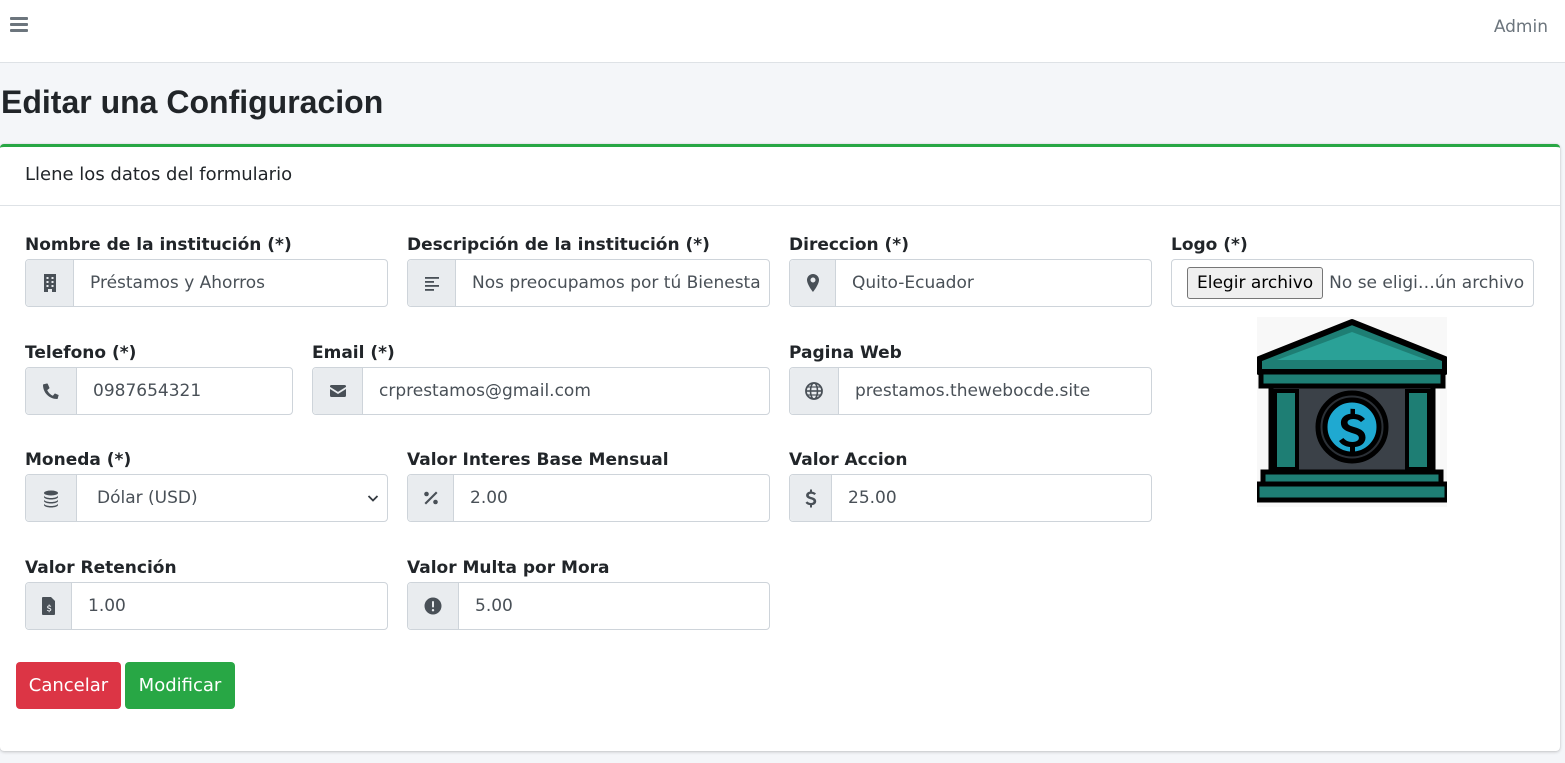 The height and width of the screenshot is (763, 1565). I want to click on label-telefono: Telefono (*), so click(81, 353).